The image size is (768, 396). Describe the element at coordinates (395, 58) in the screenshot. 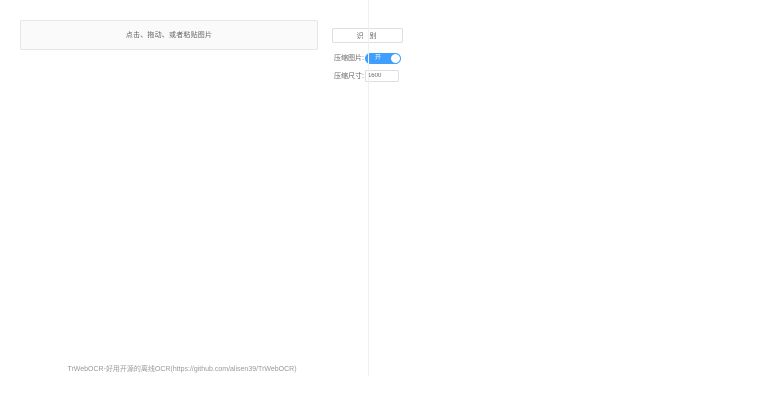

I see `switch-knob` at that location.